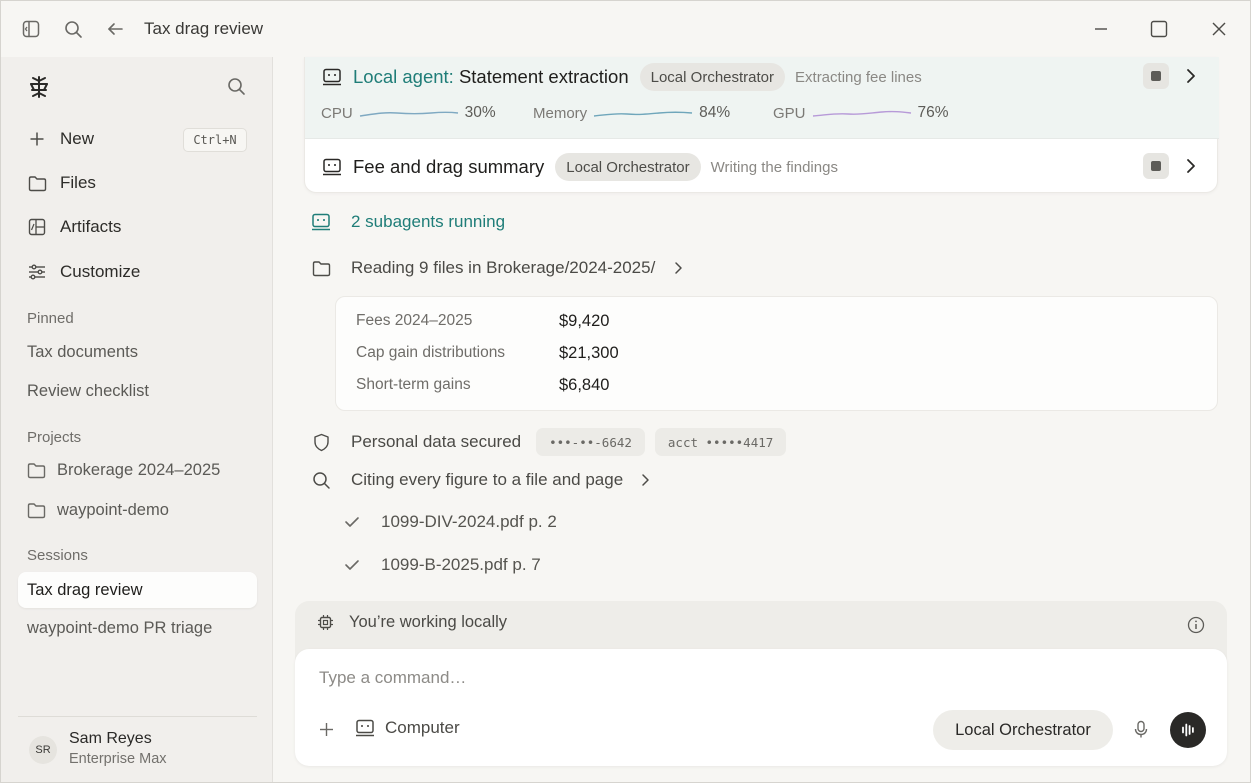 This screenshot has width=1251, height=783. What do you see at coordinates (643, 114) in the screenshot?
I see `memory-sparkline` at bounding box center [643, 114].